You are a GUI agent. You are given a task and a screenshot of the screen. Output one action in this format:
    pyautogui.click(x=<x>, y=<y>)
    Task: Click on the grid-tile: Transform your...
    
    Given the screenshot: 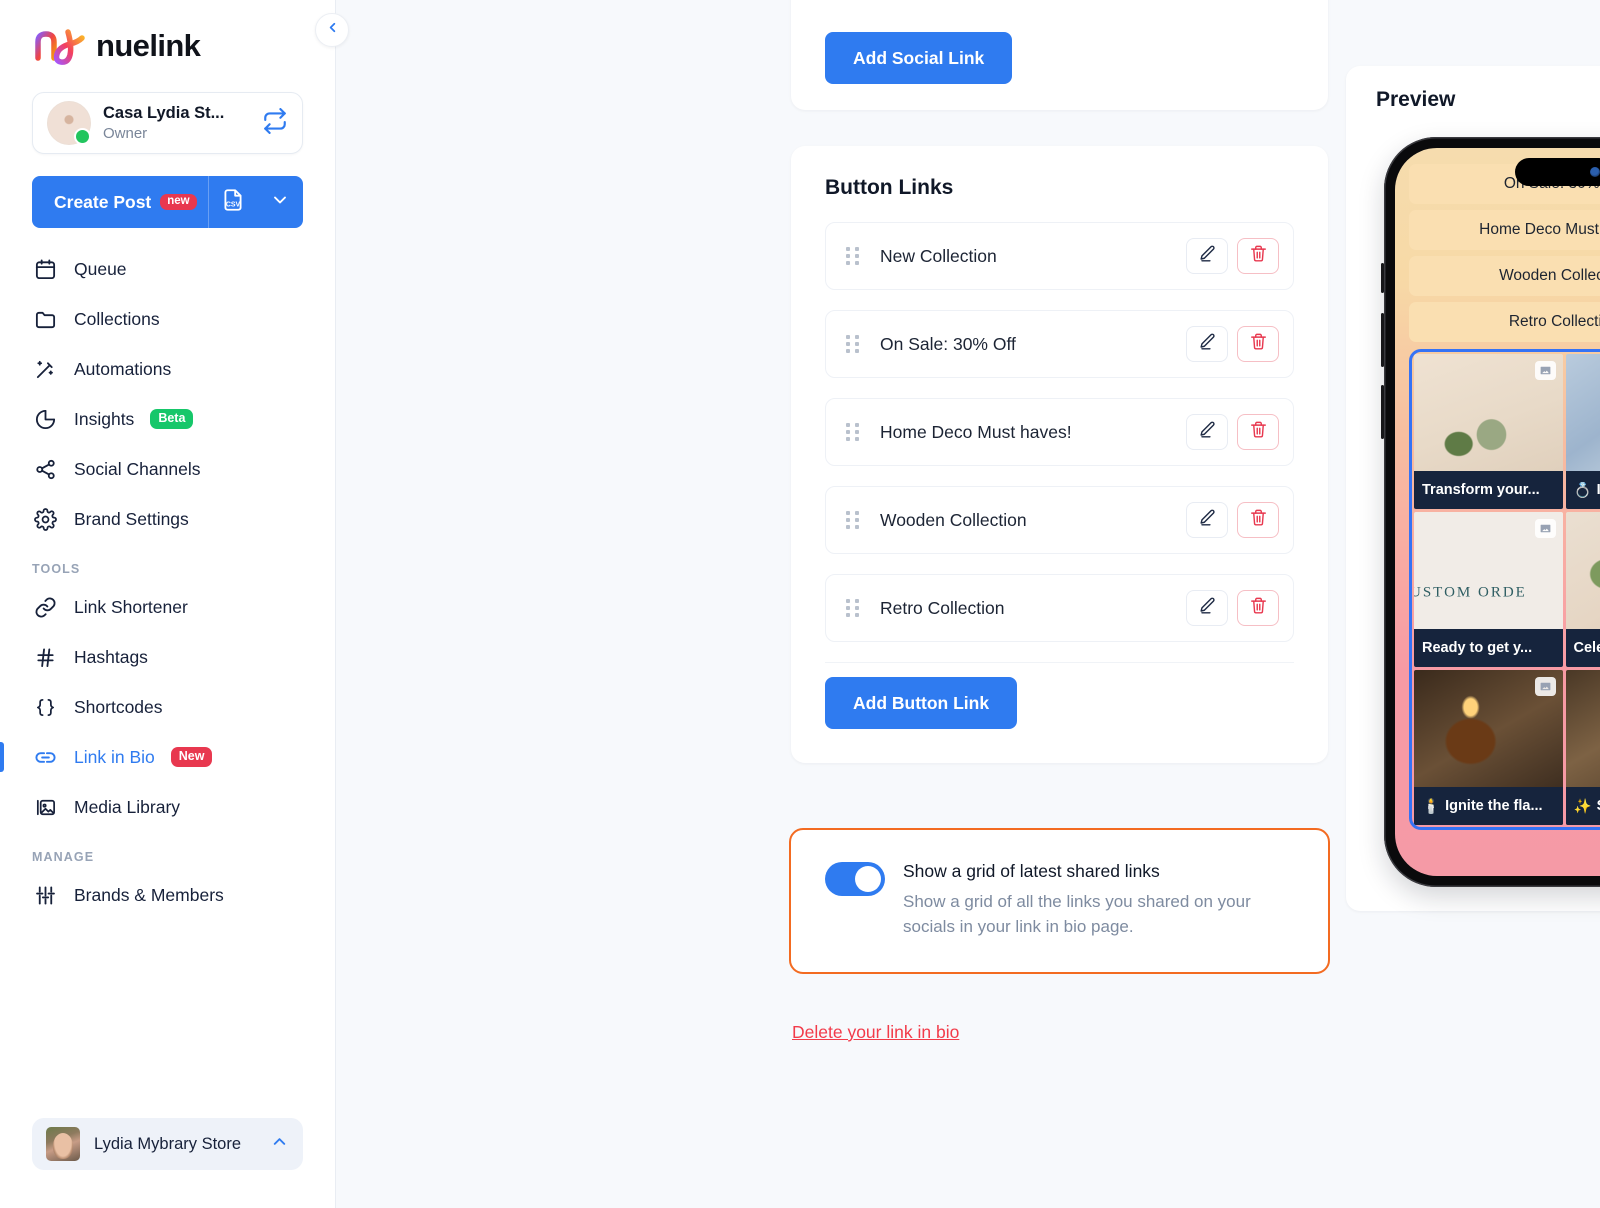 What is the action you would take?
    pyautogui.click(x=1488, y=431)
    